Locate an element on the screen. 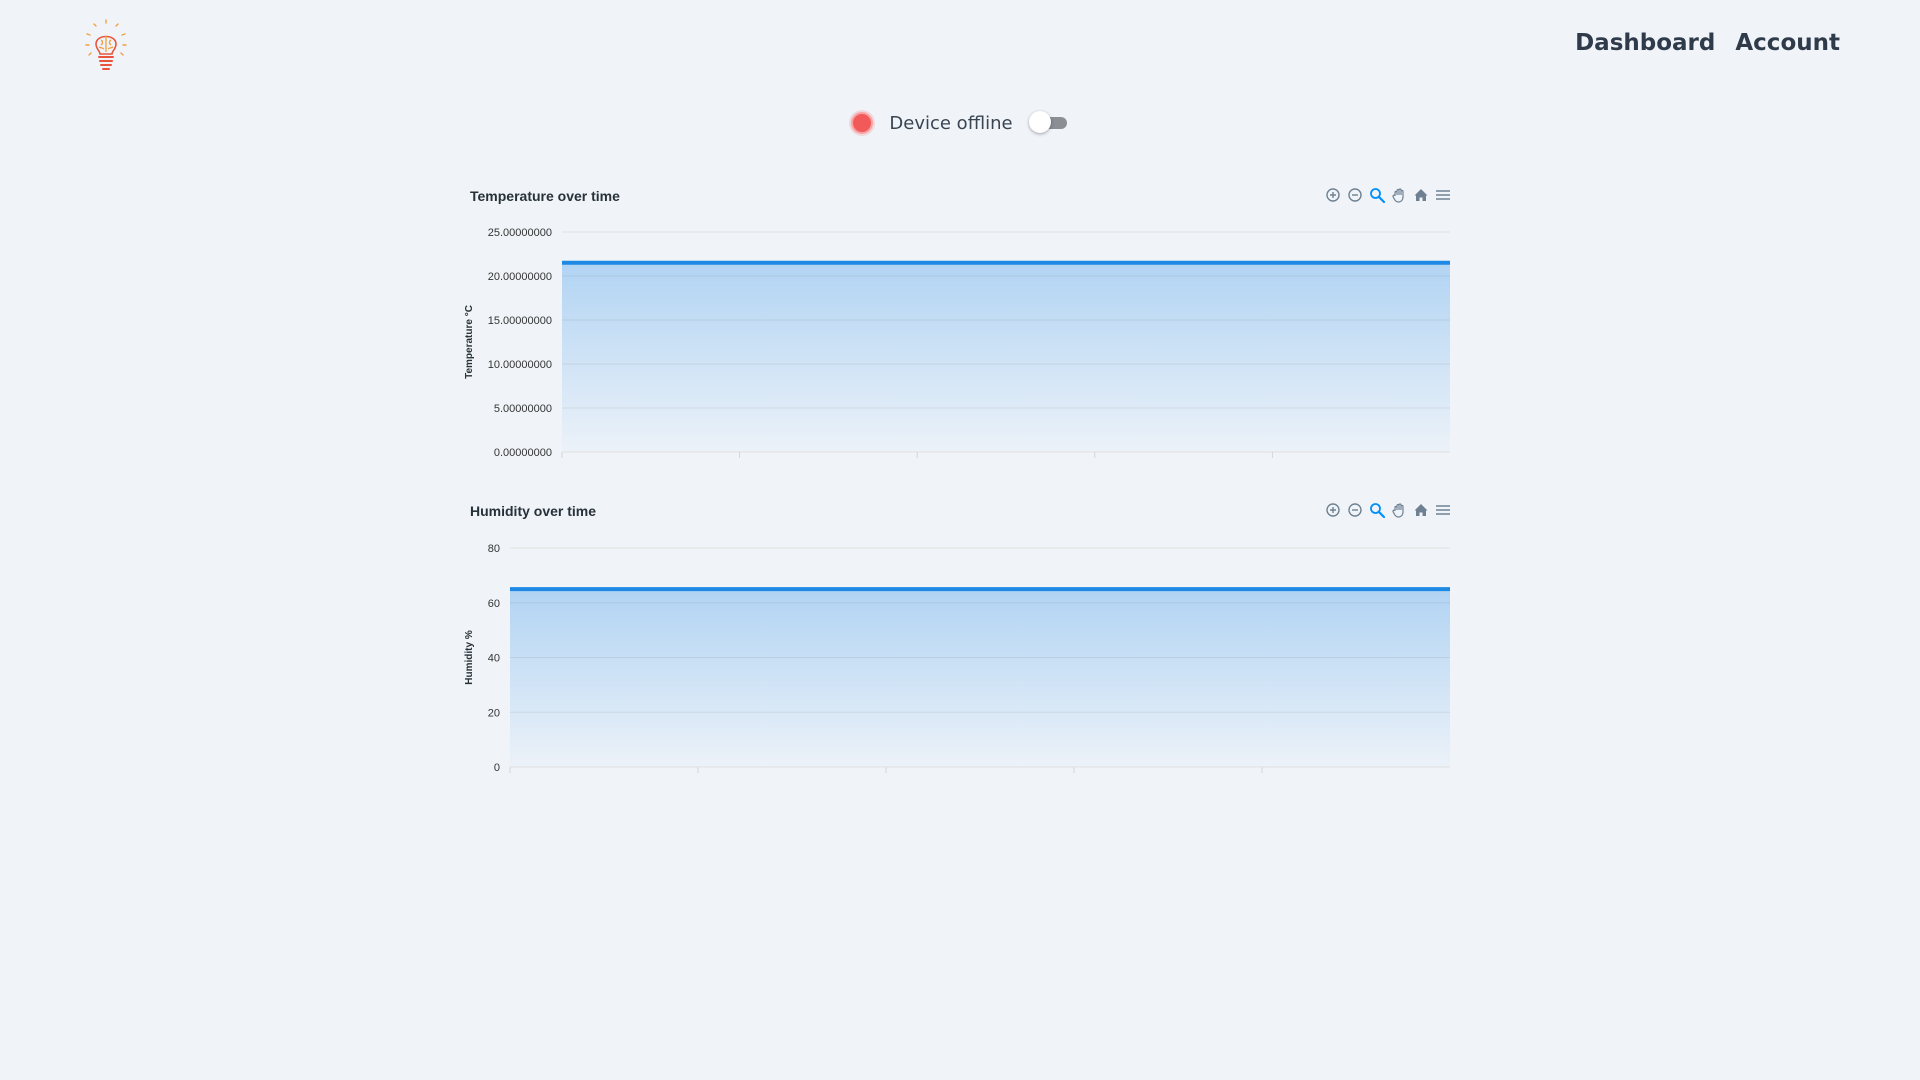  y-tick-label: 5.00000000 is located at coordinates (523, 409).